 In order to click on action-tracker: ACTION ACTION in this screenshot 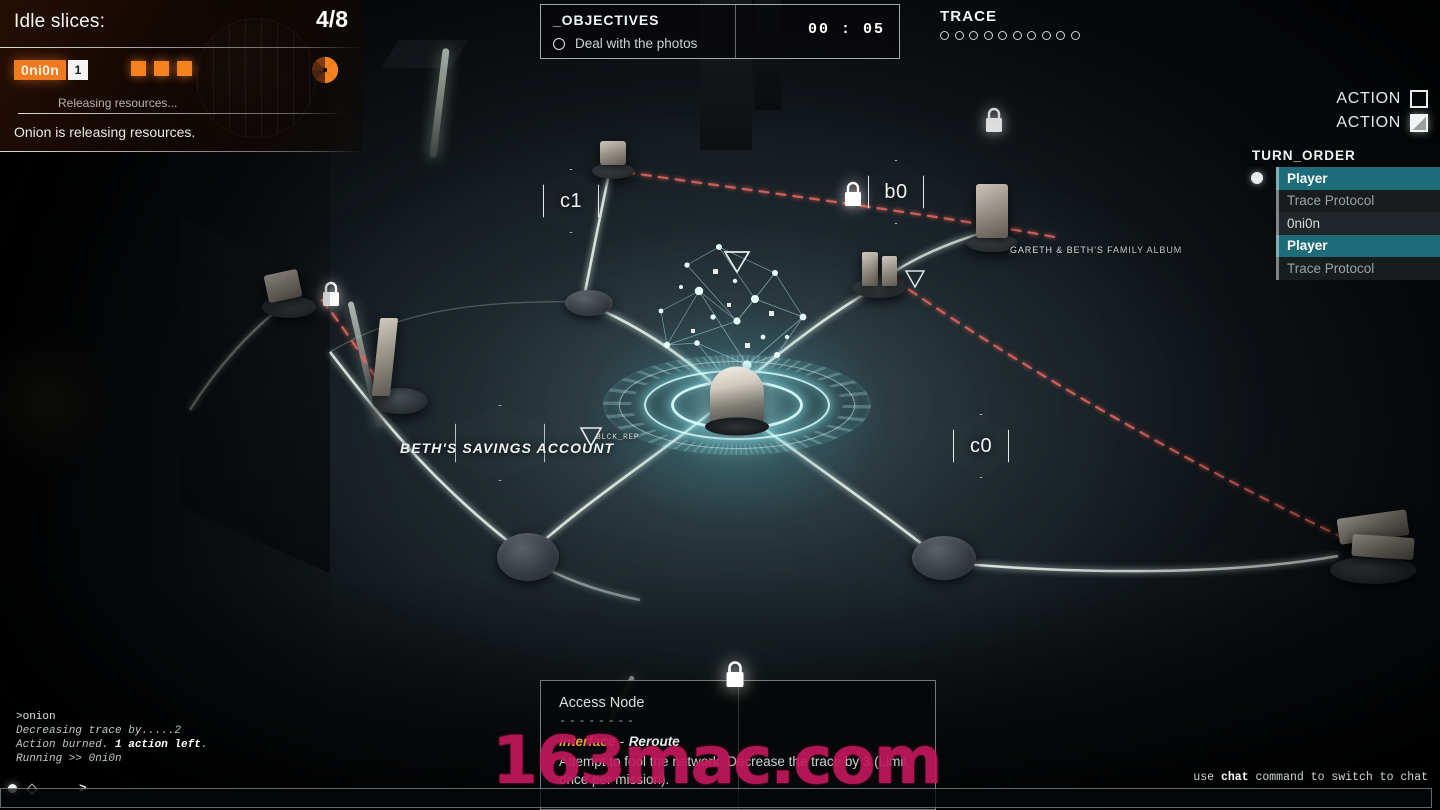, I will do `click(1382, 111)`.